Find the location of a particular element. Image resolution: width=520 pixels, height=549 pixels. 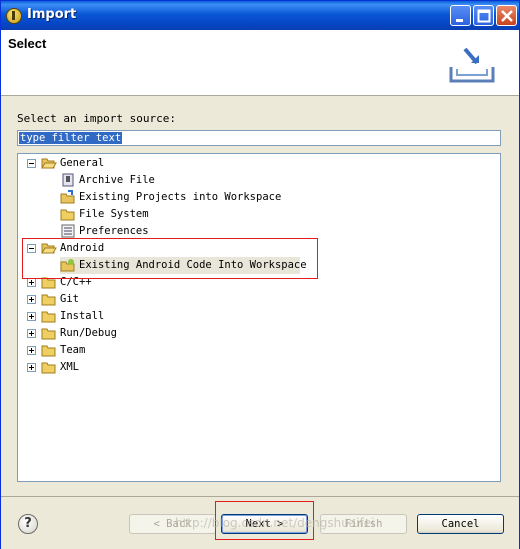

open-folder-icon is located at coordinates (49, 163).